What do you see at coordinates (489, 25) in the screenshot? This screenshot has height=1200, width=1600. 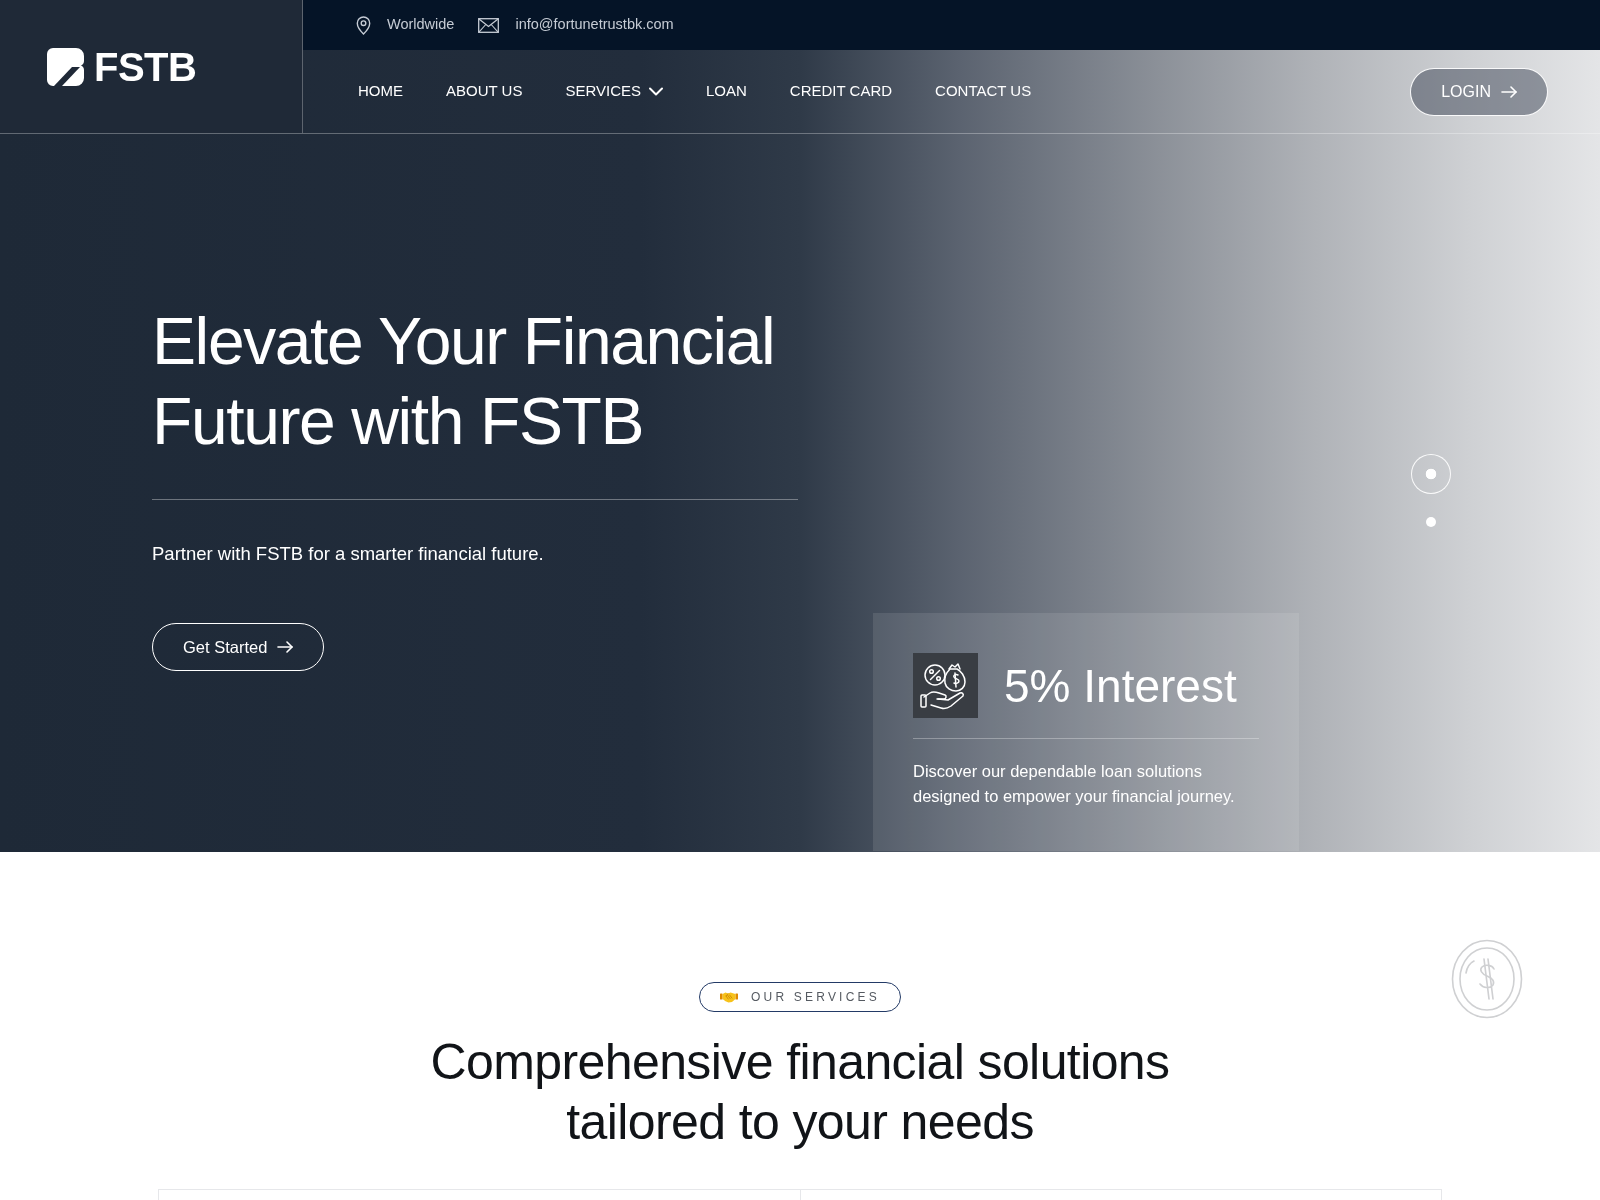 I see `envelope-icon` at bounding box center [489, 25].